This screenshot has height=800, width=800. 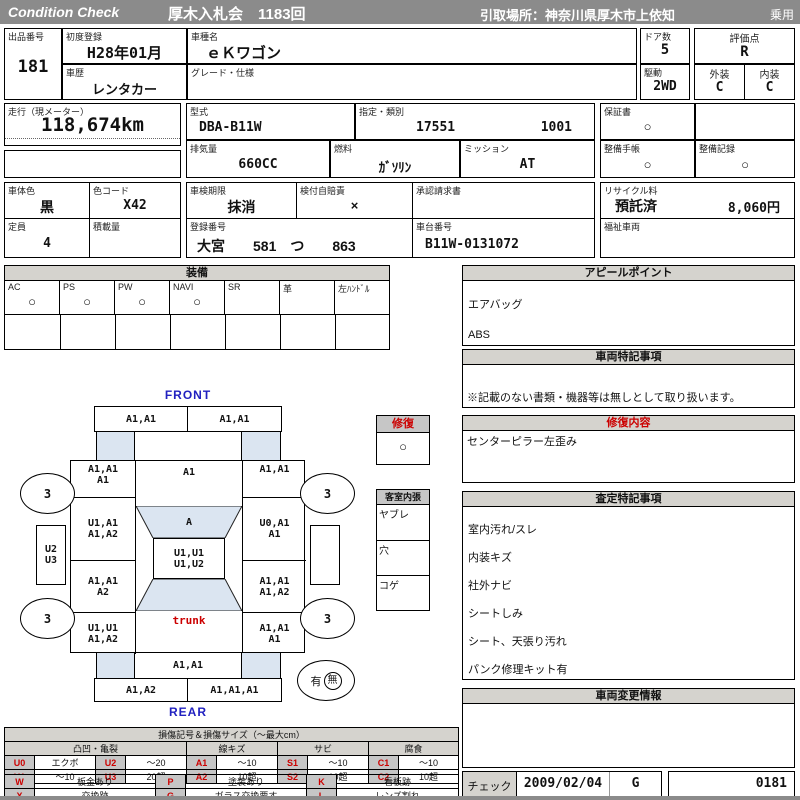 What do you see at coordinates (33, 67) in the screenshot?
I see `lot-number-value: 181` at bounding box center [33, 67].